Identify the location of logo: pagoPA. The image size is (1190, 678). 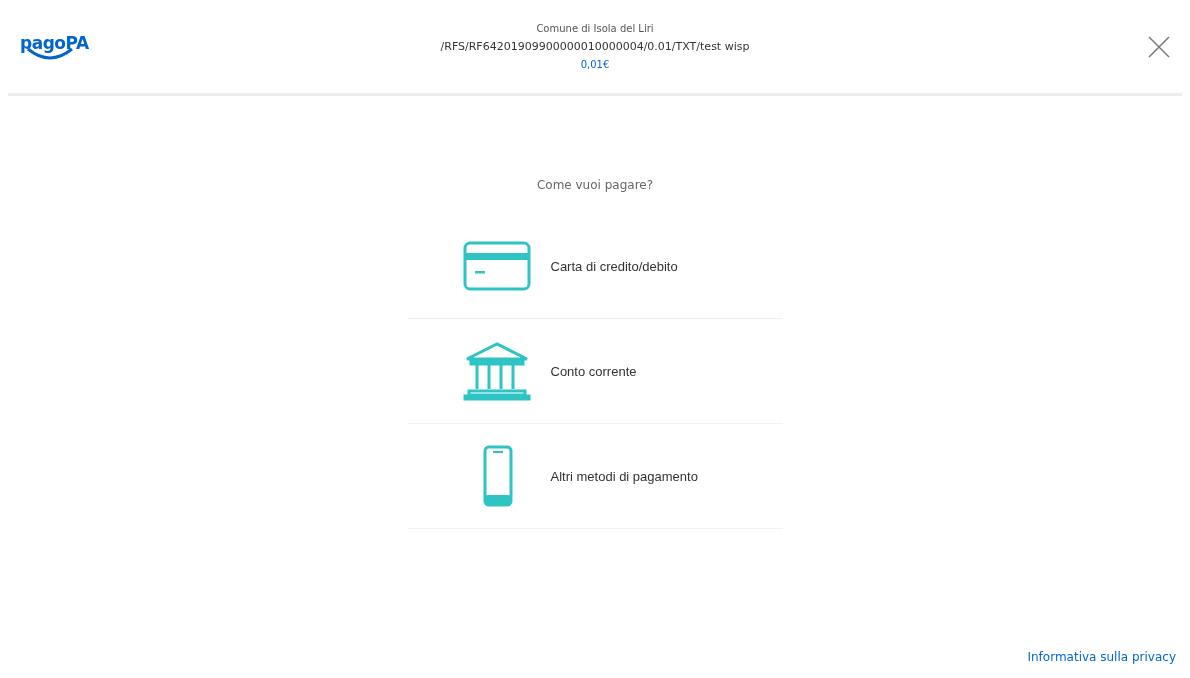
(54, 46).